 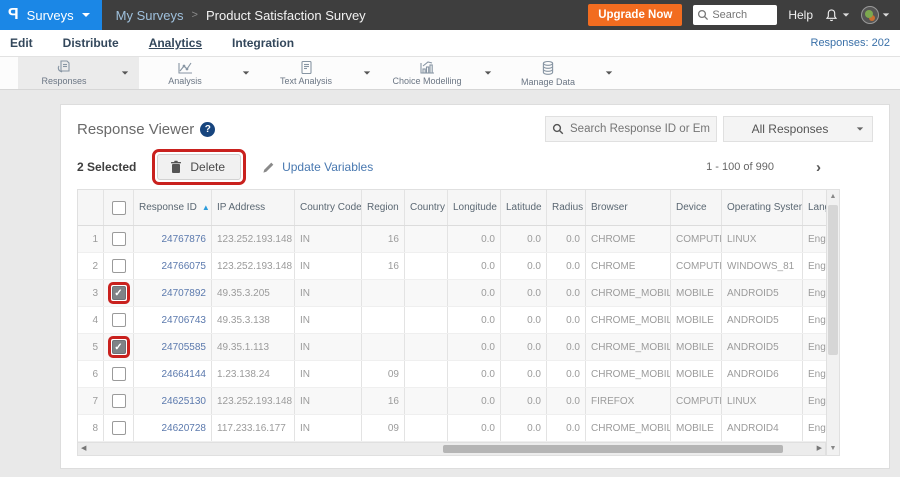 I want to click on scroll-down-icon: ▼, so click(x=833, y=448).